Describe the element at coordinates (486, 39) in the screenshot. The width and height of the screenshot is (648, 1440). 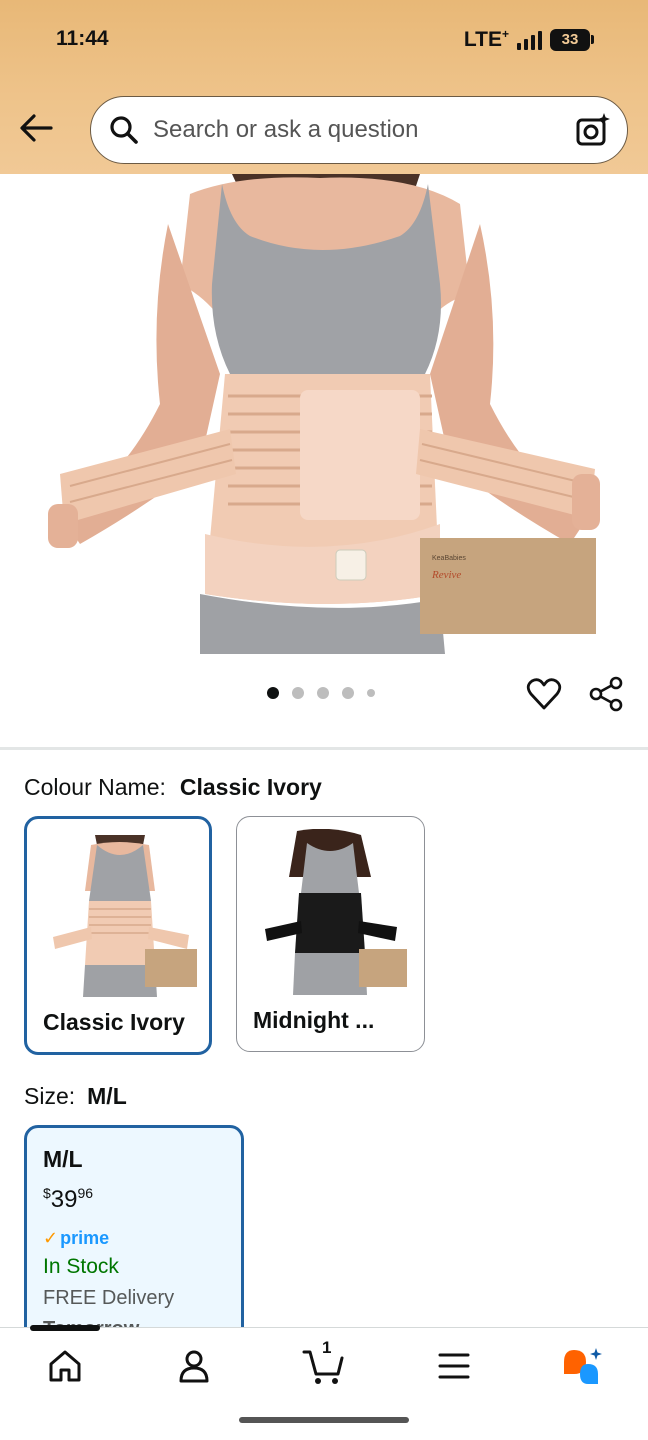
I see `network-type: LTE+` at that location.